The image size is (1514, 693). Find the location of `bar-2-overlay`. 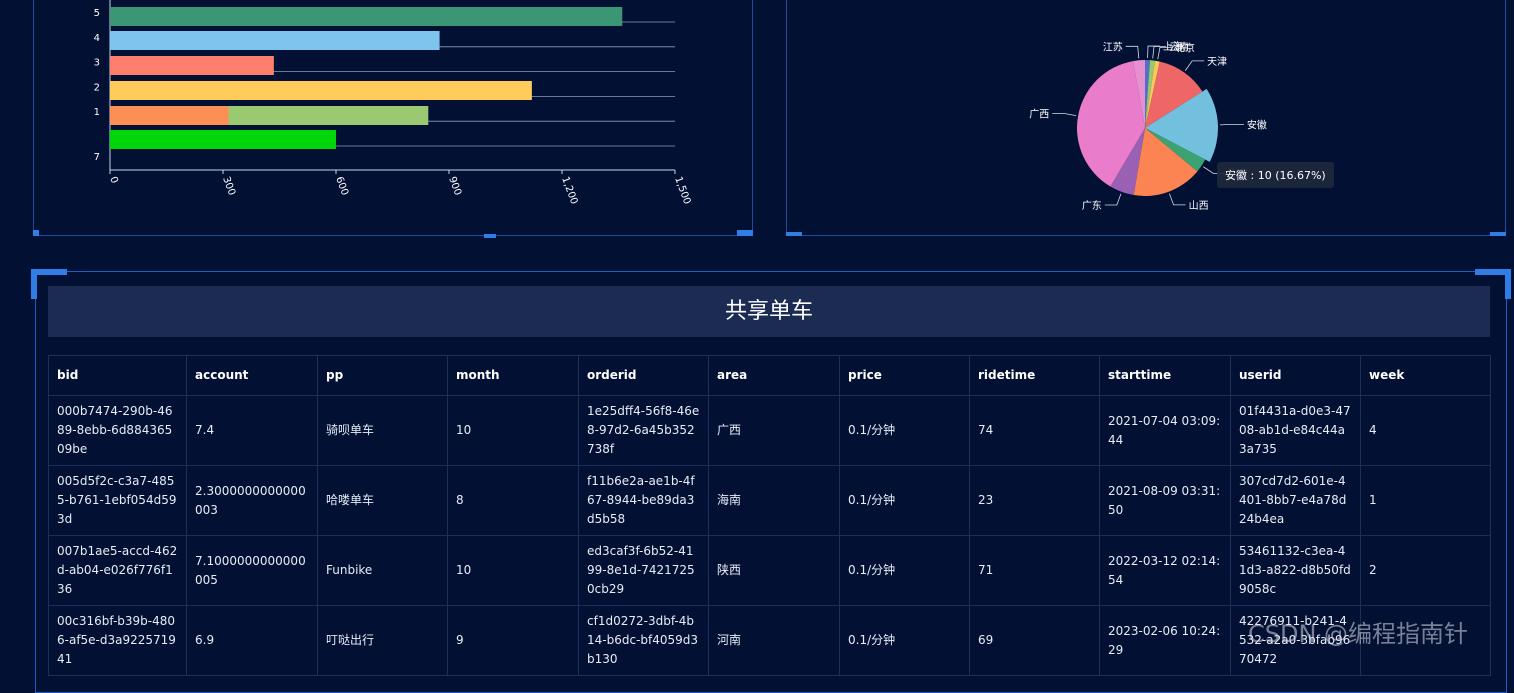

bar-2-overlay is located at coordinates (169, 115).